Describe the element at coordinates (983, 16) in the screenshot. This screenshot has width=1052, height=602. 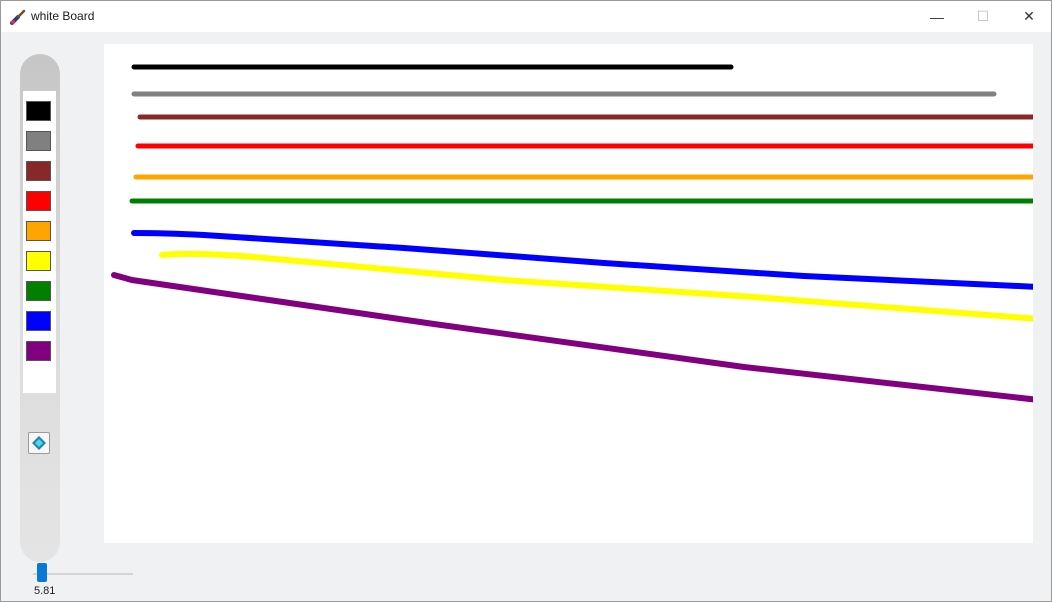
I see `maximize-button: ☐` at that location.